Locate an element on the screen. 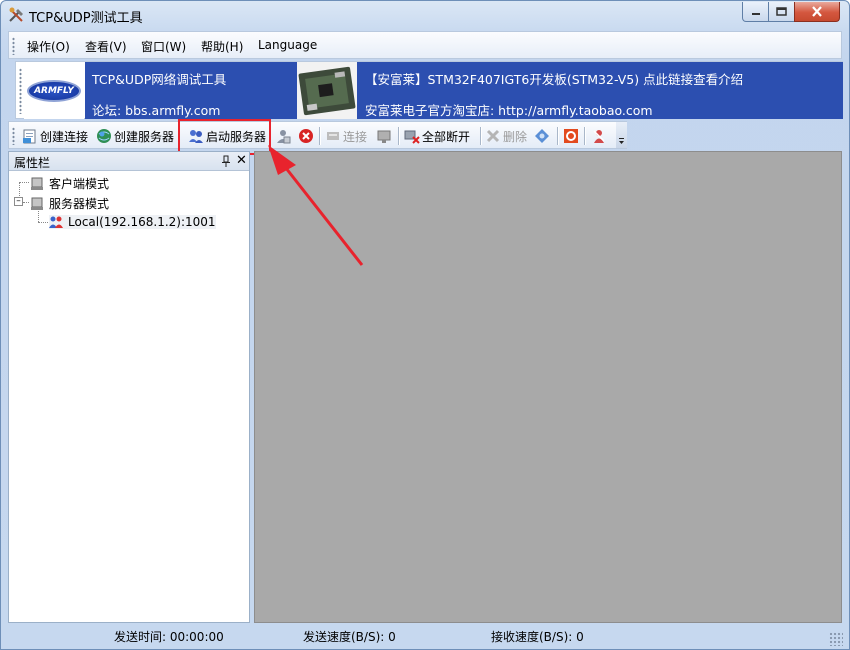  menu-view: 查看(V) is located at coordinates (106, 46).